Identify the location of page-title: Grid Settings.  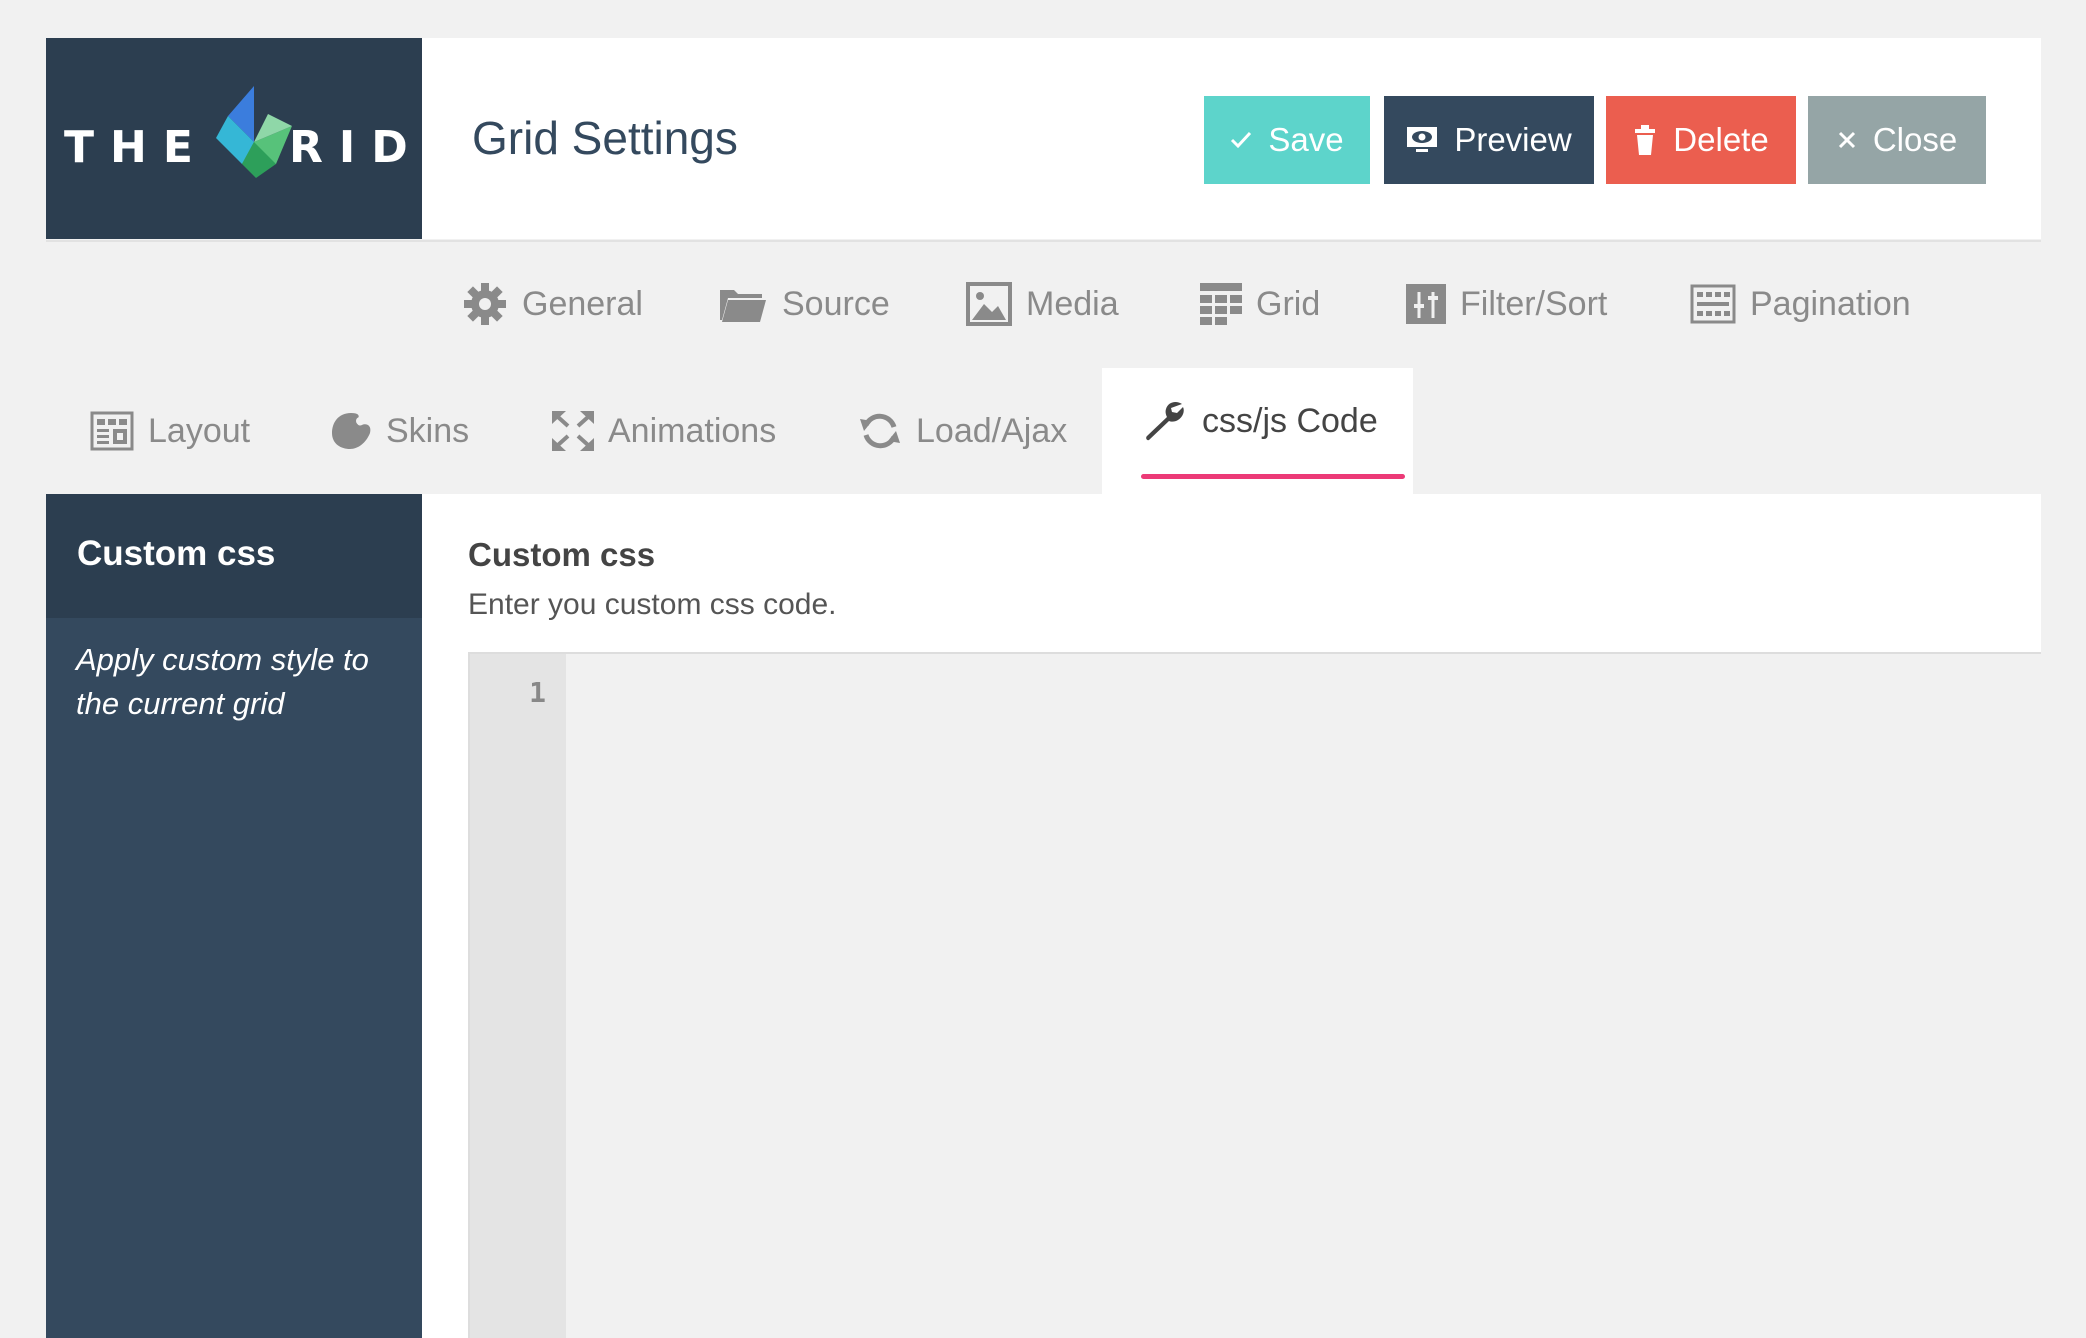
(605, 138).